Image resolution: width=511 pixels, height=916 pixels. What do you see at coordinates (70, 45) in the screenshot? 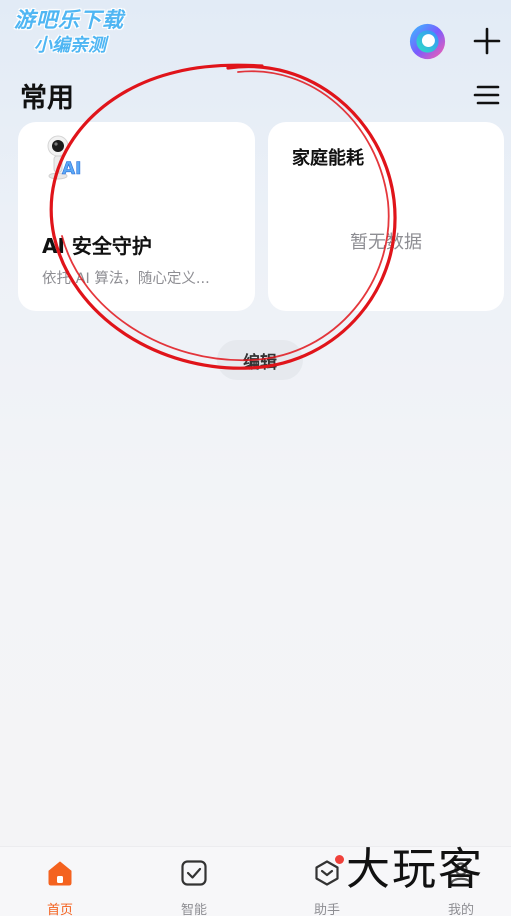
I see `watermark-line-2: 小编亲测` at bounding box center [70, 45].